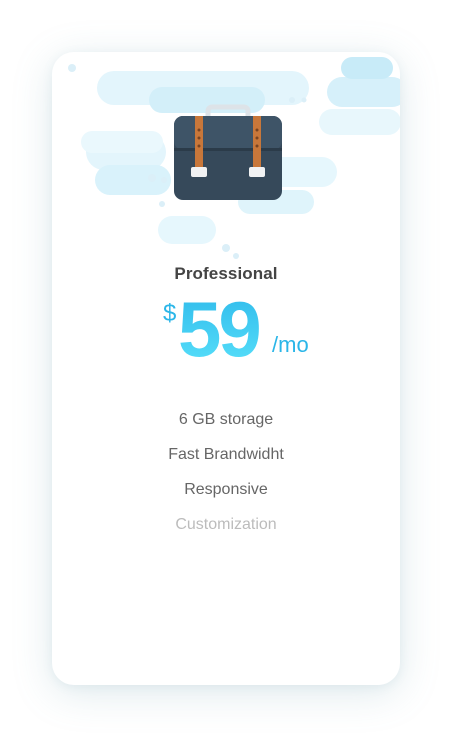 The width and height of the screenshot is (453, 737). What do you see at coordinates (226, 454) in the screenshot?
I see `feature-item: Fast Brandwidht` at bounding box center [226, 454].